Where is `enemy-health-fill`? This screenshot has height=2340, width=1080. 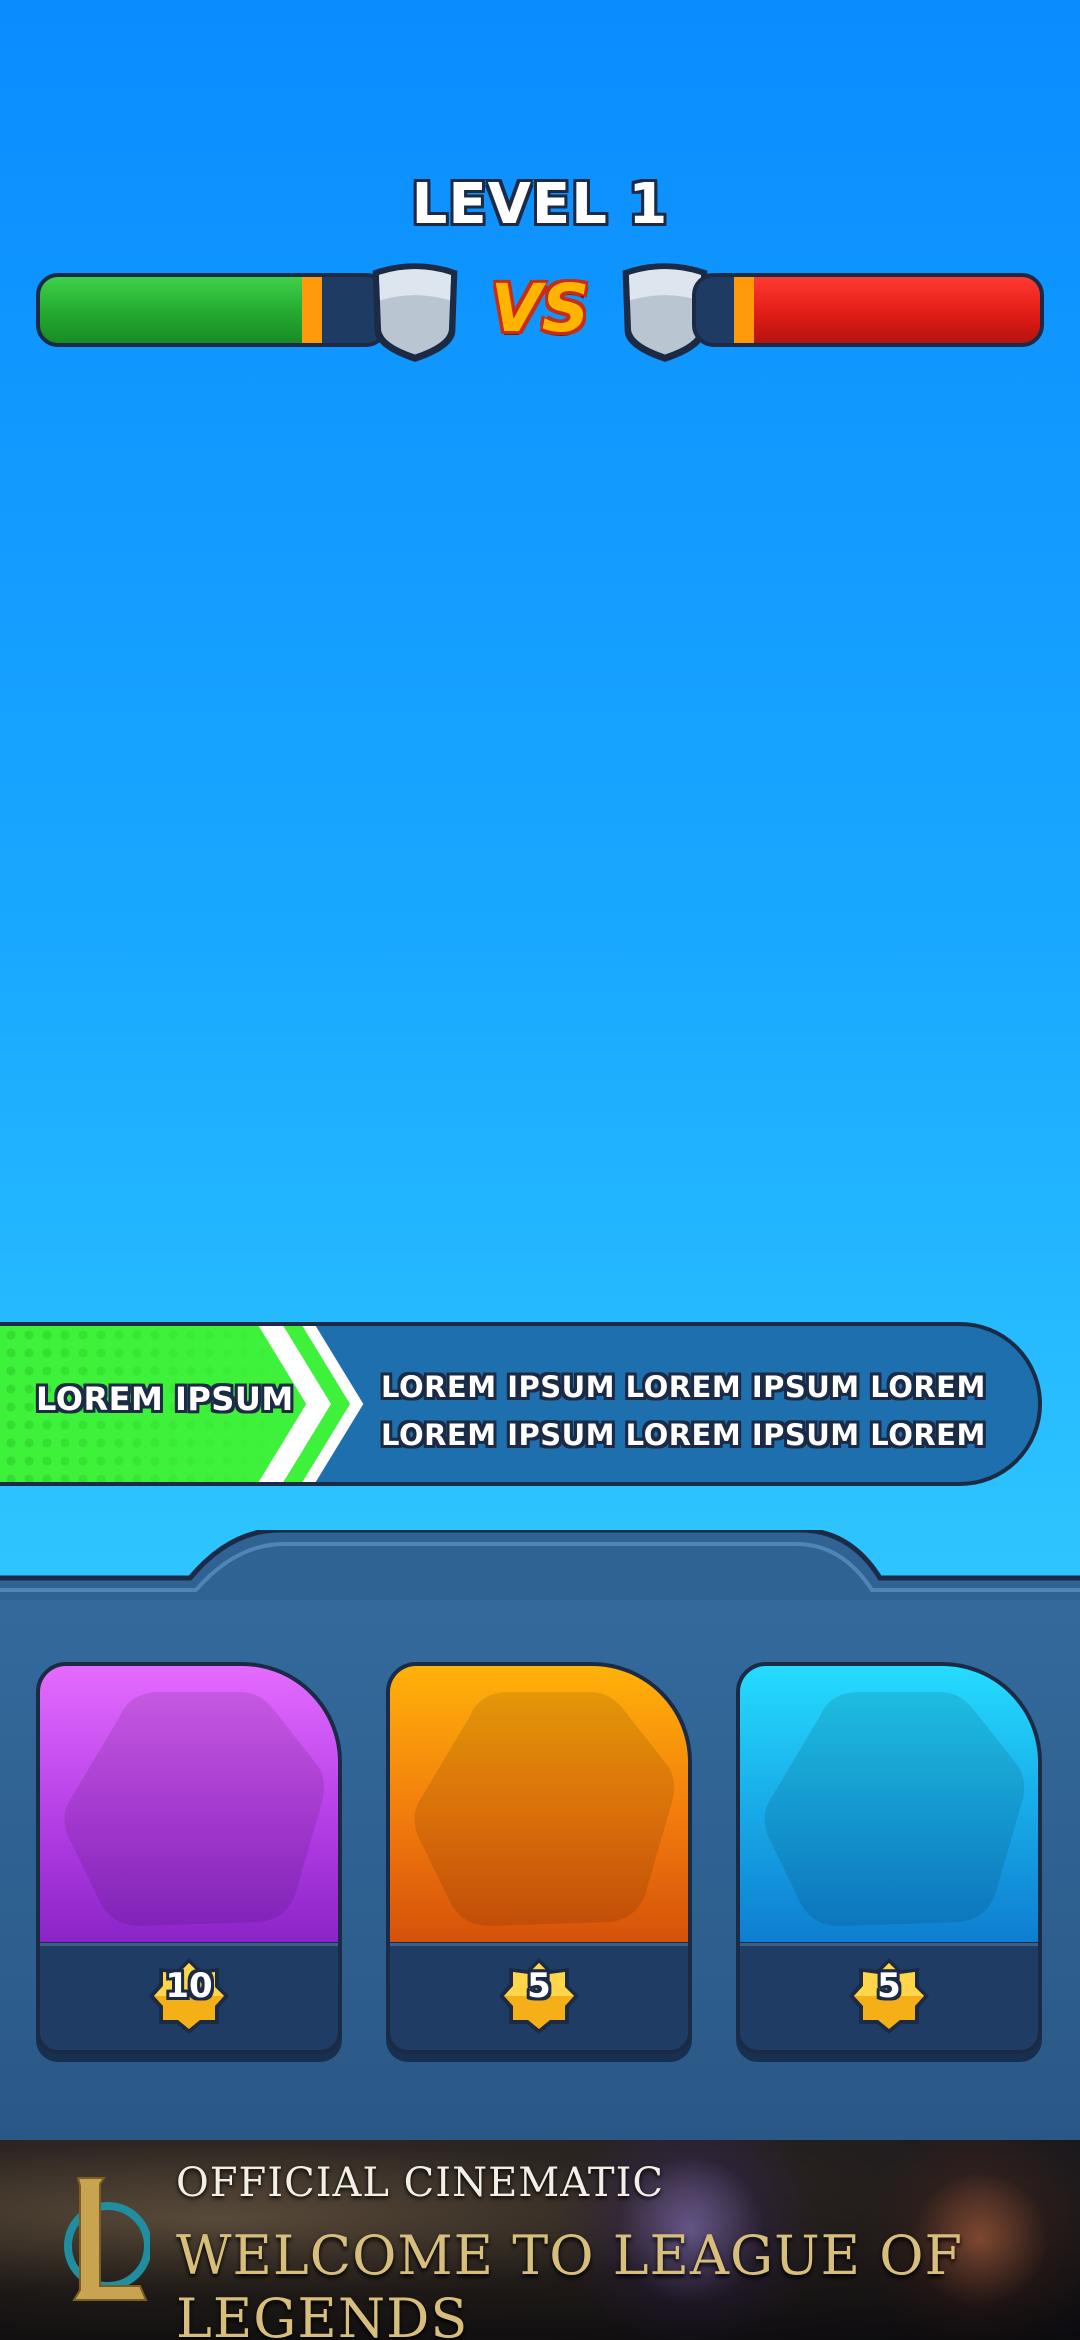 enemy-health-fill is located at coordinates (897, 310).